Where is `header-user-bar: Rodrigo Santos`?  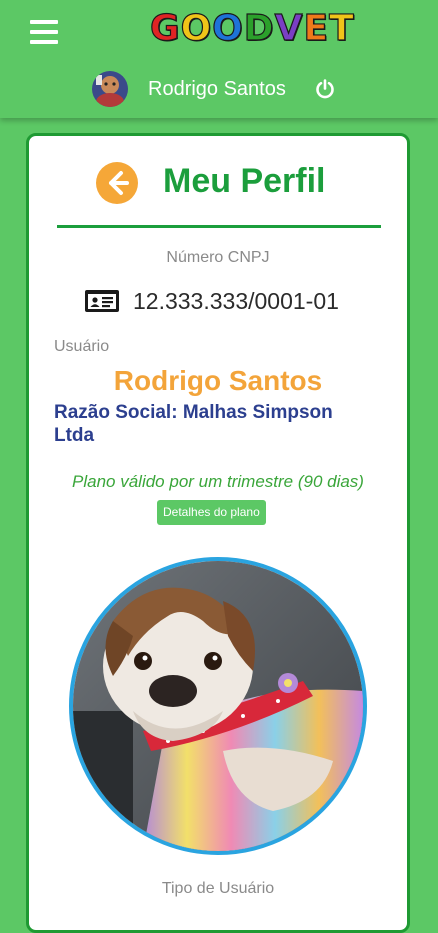
header-user-bar: Rodrigo Santos is located at coordinates (214, 89).